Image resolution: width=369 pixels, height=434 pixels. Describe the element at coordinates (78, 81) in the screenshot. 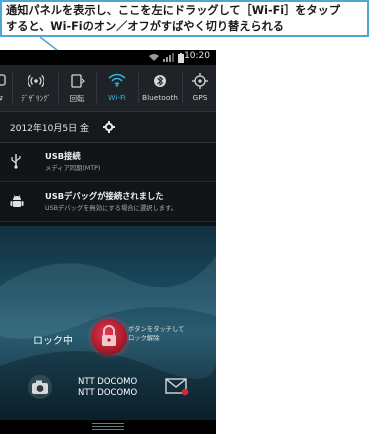

I see `rotate-icon` at that location.